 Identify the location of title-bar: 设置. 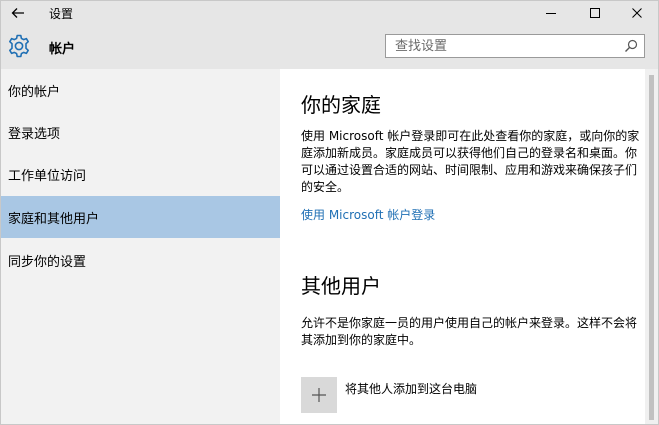
(329, 13).